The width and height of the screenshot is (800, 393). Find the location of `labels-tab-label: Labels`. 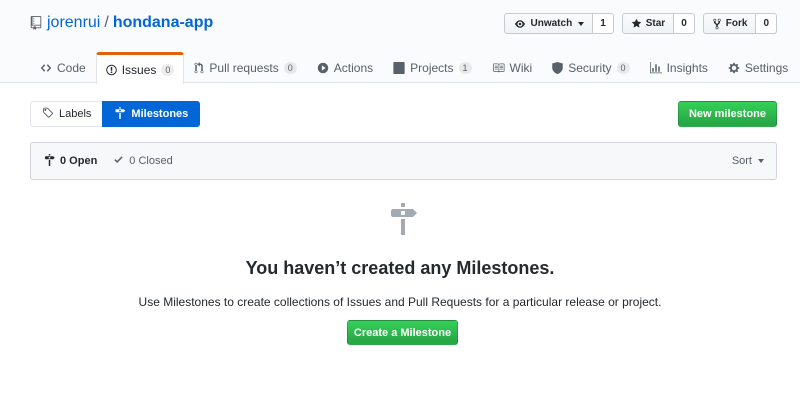

labels-tab-label: Labels is located at coordinates (75, 114).